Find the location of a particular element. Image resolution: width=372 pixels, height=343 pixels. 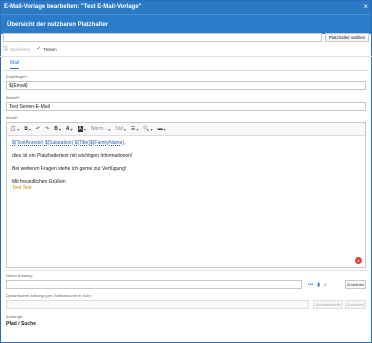

comma: , is located at coordinates (125, 143).